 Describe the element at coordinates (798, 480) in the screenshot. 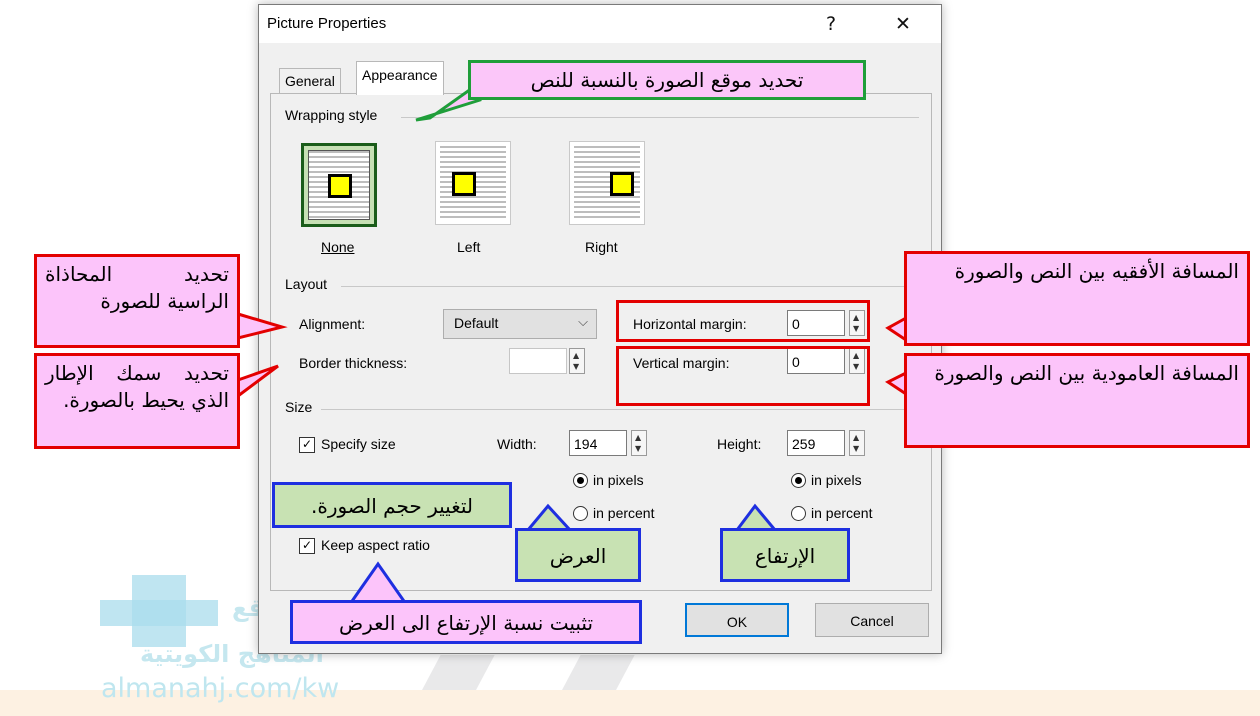

I see `height-in-pixels-radio` at that location.